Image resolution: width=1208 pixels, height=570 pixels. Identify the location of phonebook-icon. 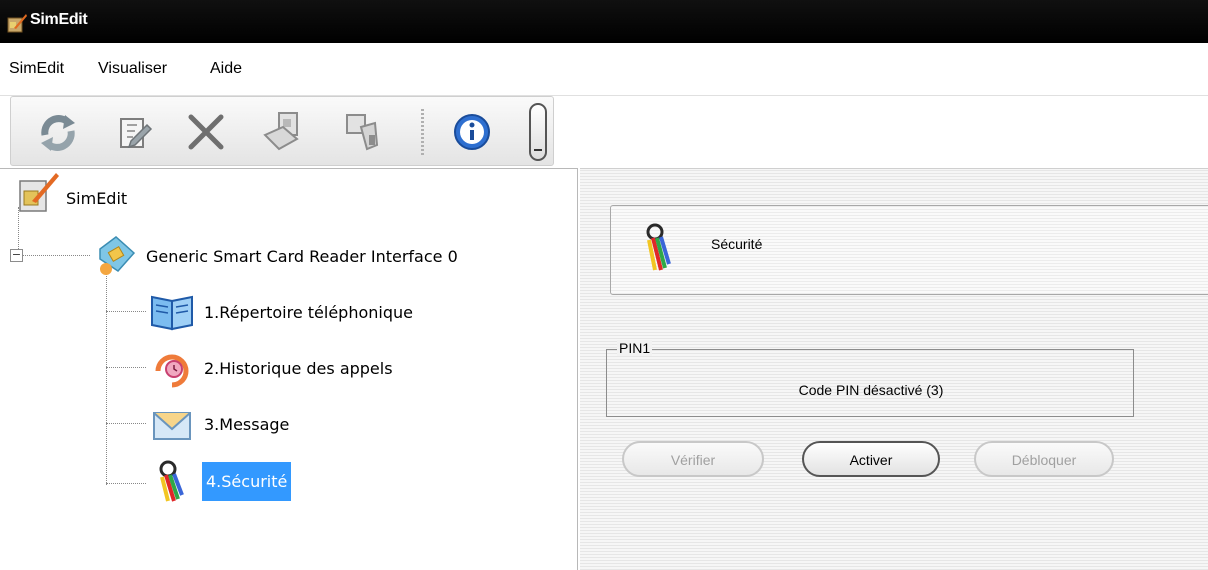
(172, 313).